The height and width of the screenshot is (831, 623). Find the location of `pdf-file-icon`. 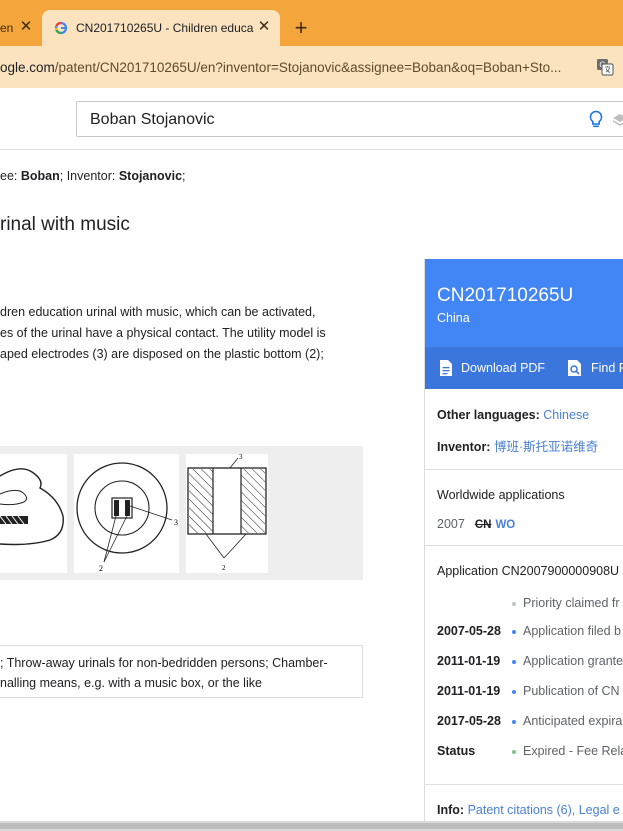

pdf-file-icon is located at coordinates (446, 368).